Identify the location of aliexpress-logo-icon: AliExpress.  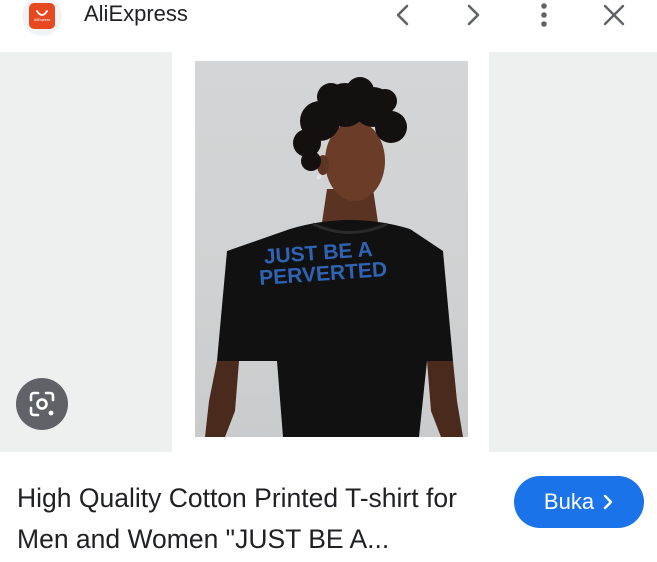
(42, 18).